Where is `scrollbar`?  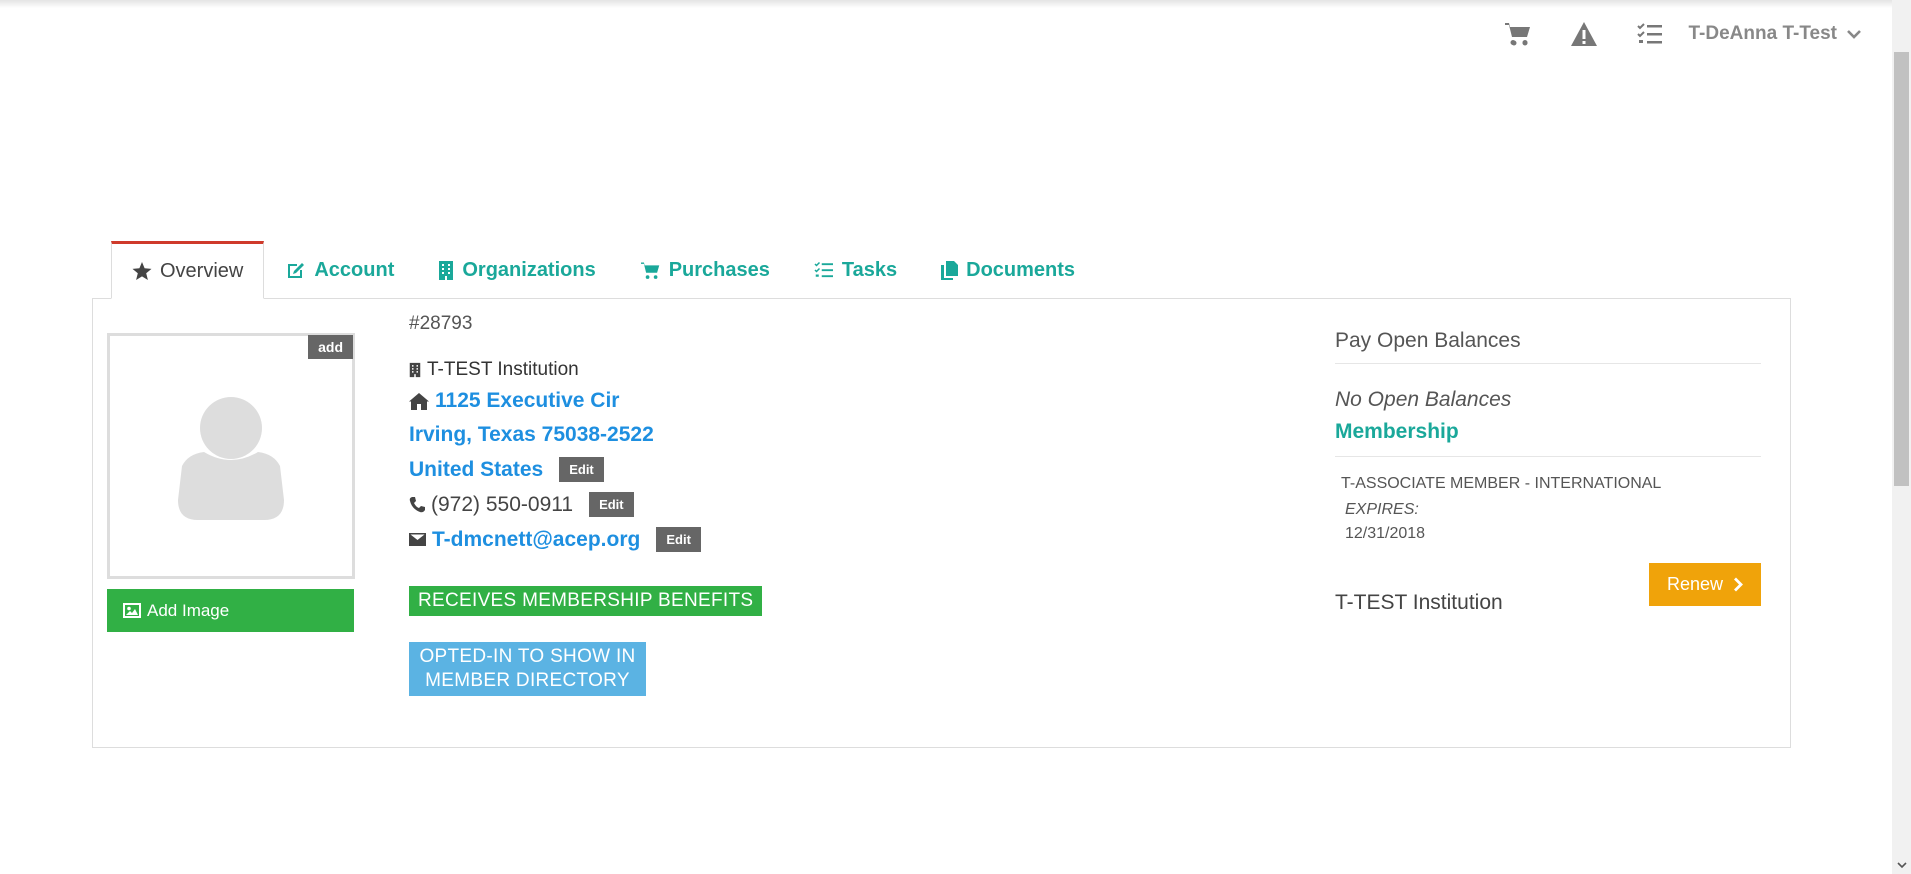
scrollbar is located at coordinates (1901, 437).